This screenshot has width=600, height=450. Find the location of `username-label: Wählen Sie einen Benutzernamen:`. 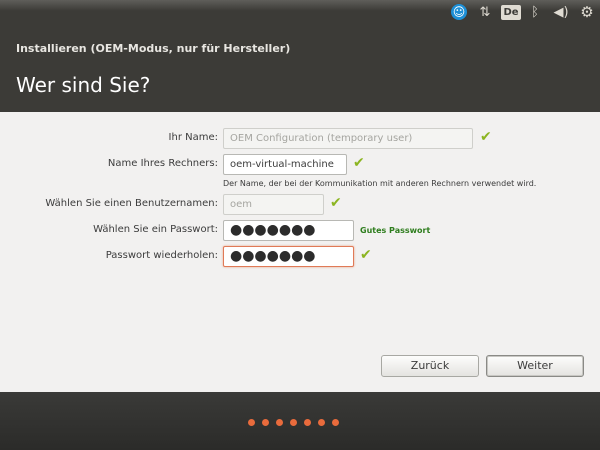

username-label: Wählen Sie einen Benutzernamen: is located at coordinates (131, 203).